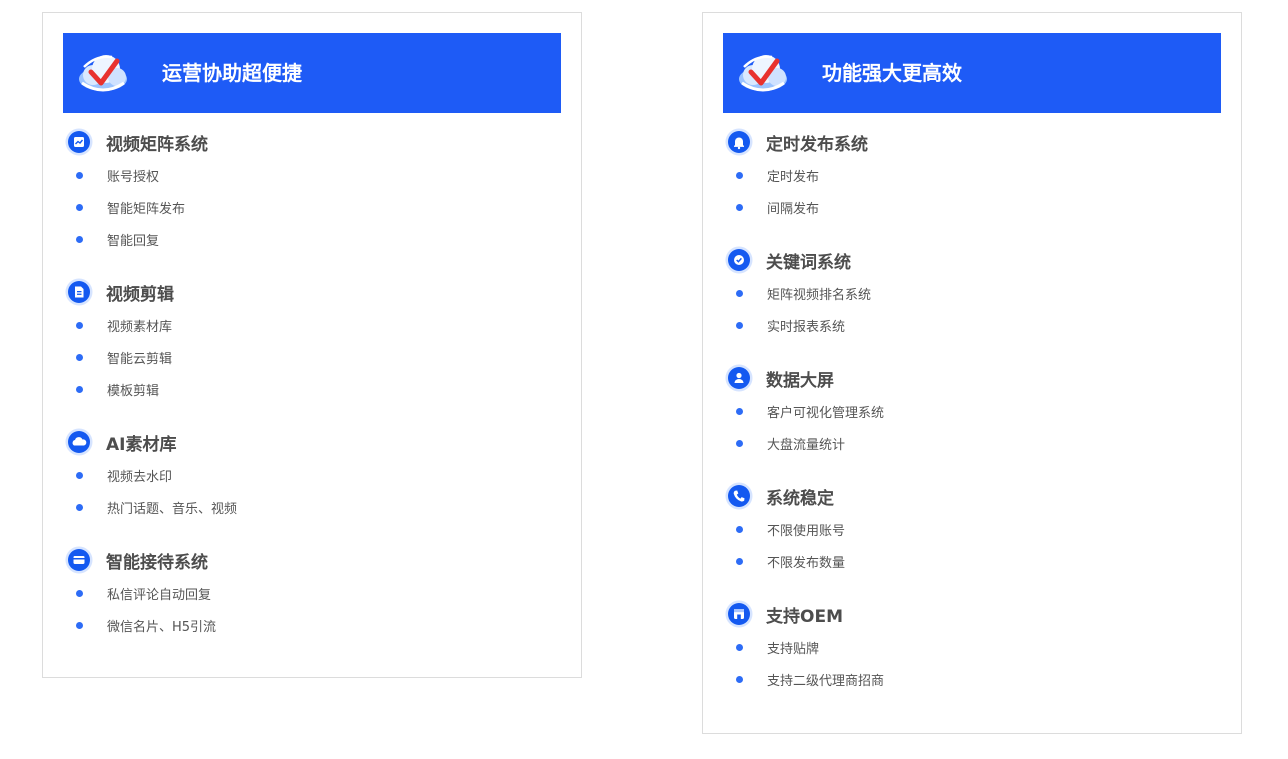 Image resolution: width=1288 pixels, height=759 pixels. What do you see at coordinates (965, 443) in the screenshot?
I see `list-item: 大盘流量统计` at bounding box center [965, 443].